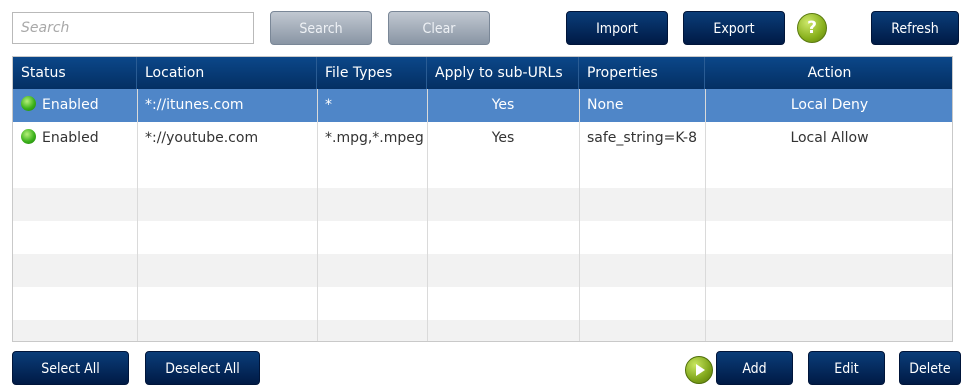 The width and height of the screenshot is (963, 387). I want to click on file-types-cell: *, so click(328, 105).